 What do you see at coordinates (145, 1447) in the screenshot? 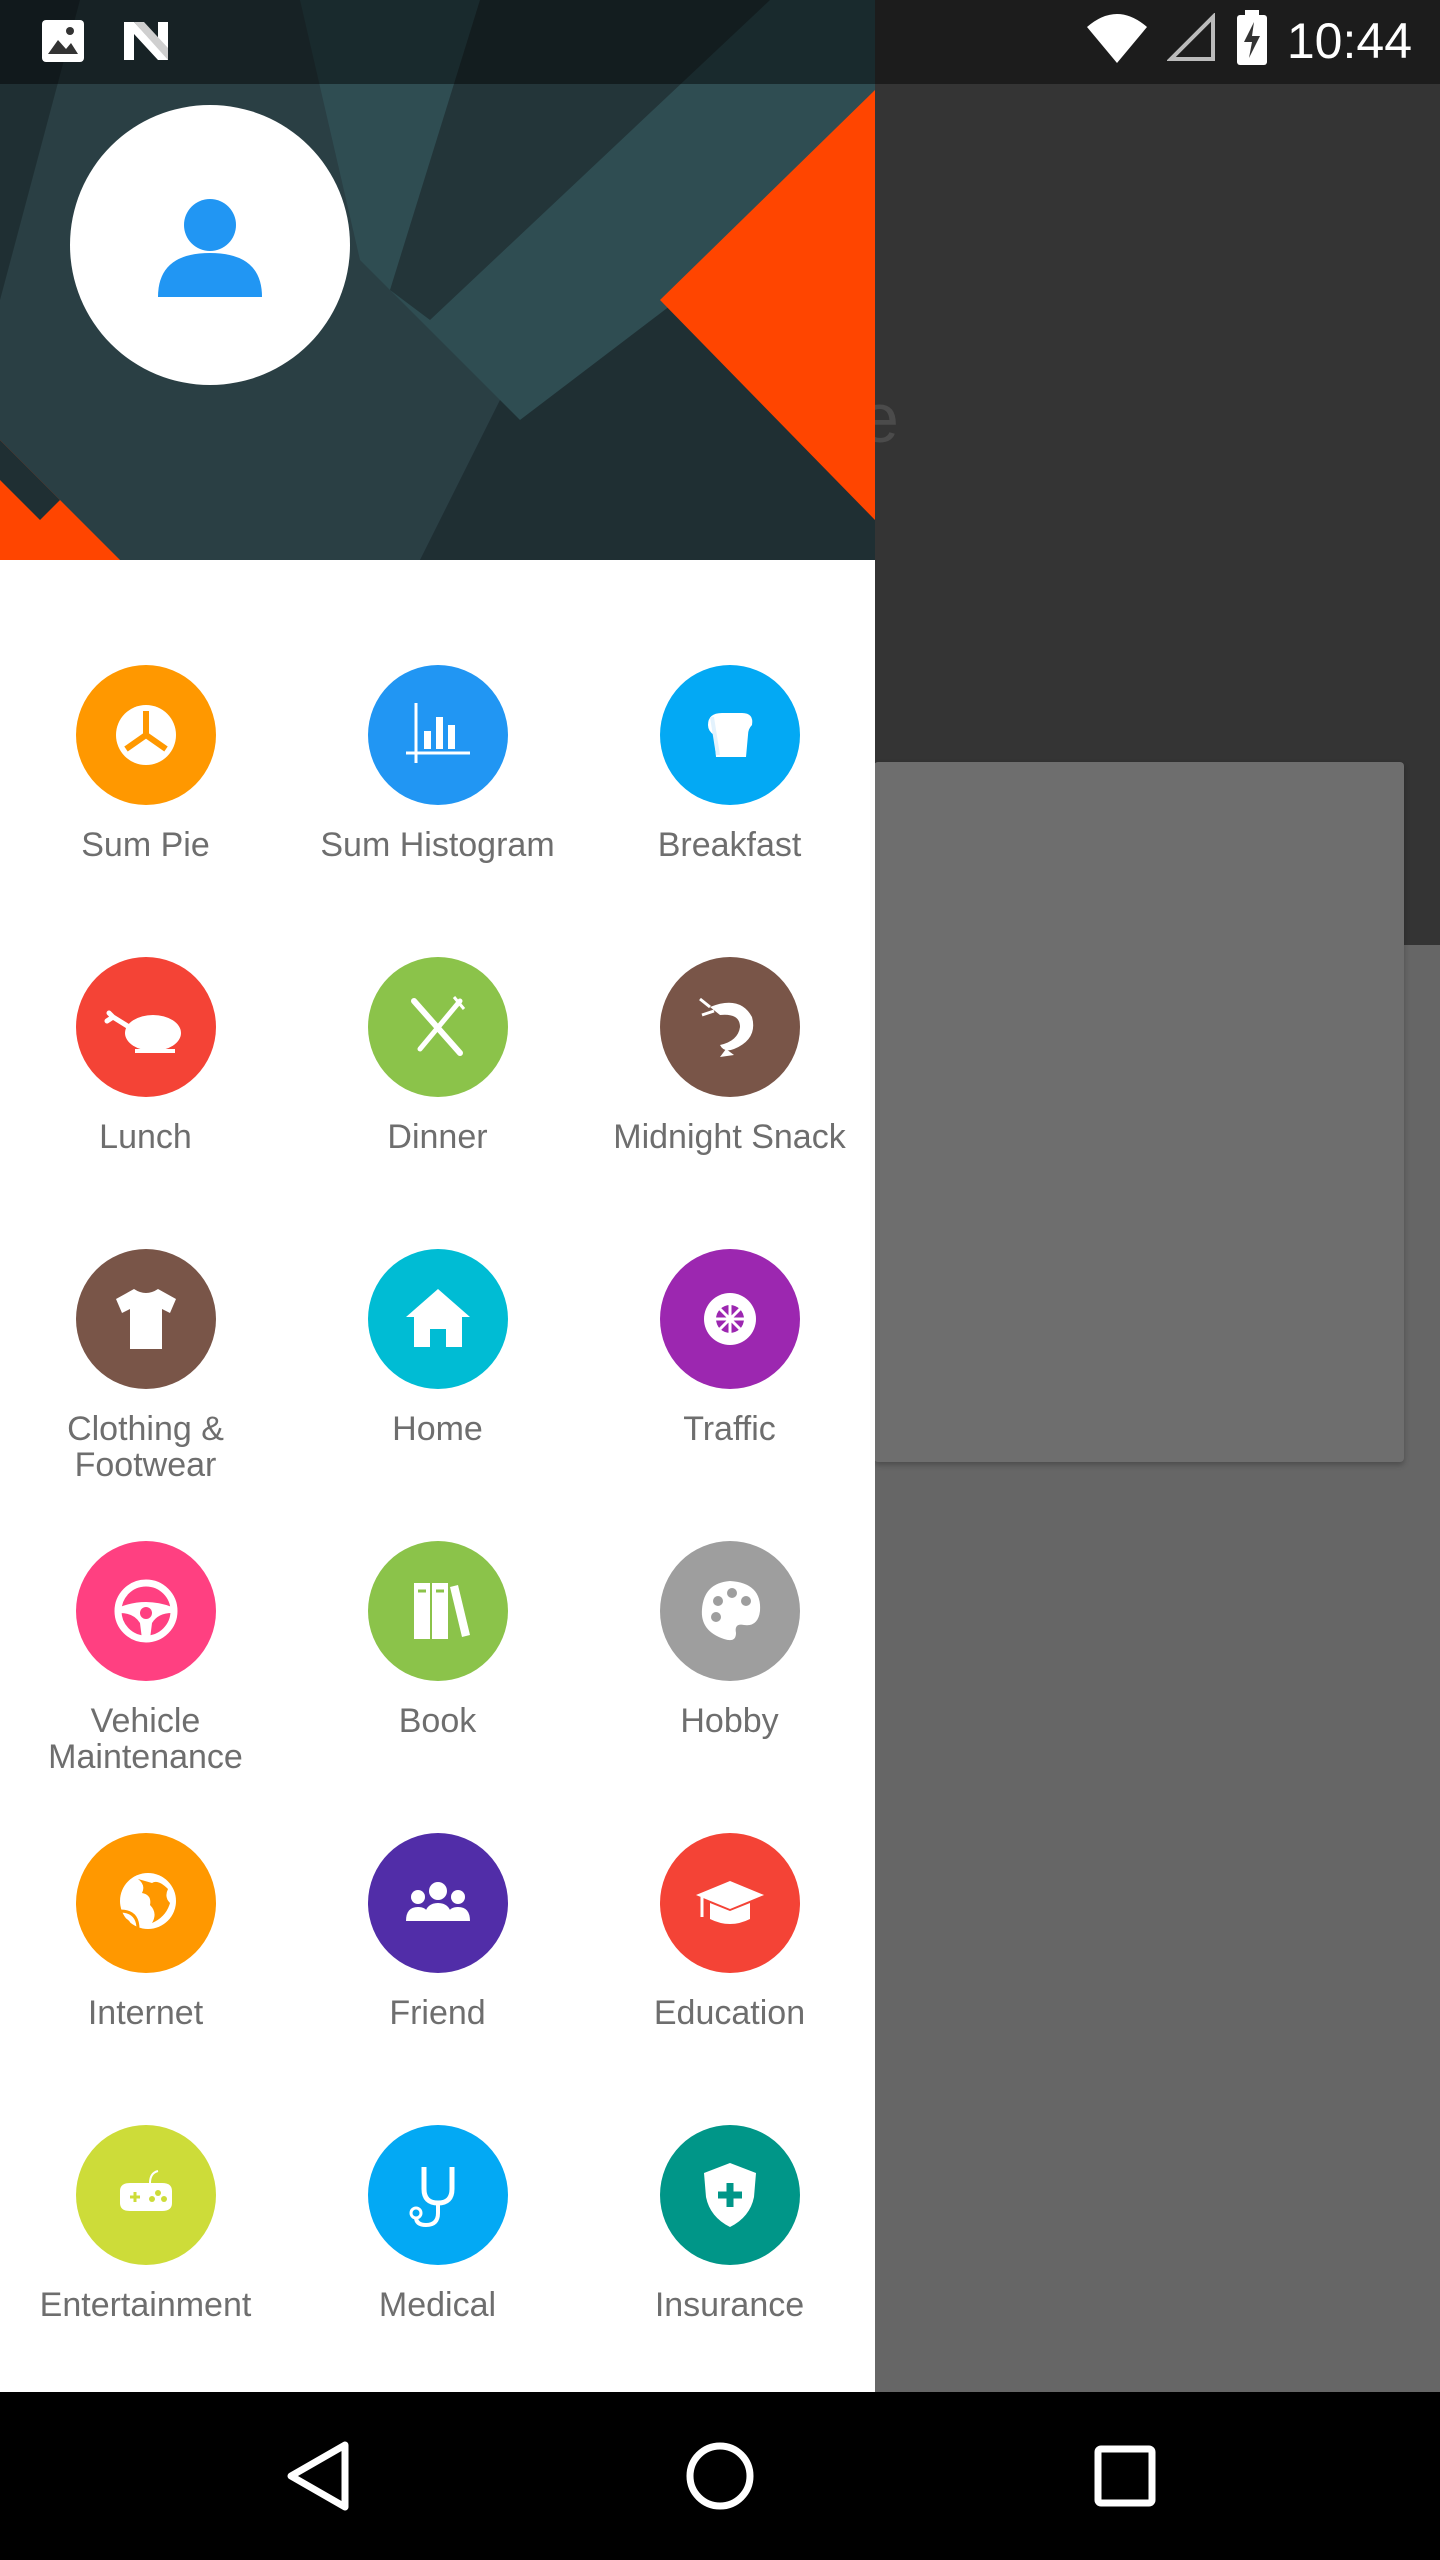
I see `category-label: Clothing & Footwear` at bounding box center [145, 1447].